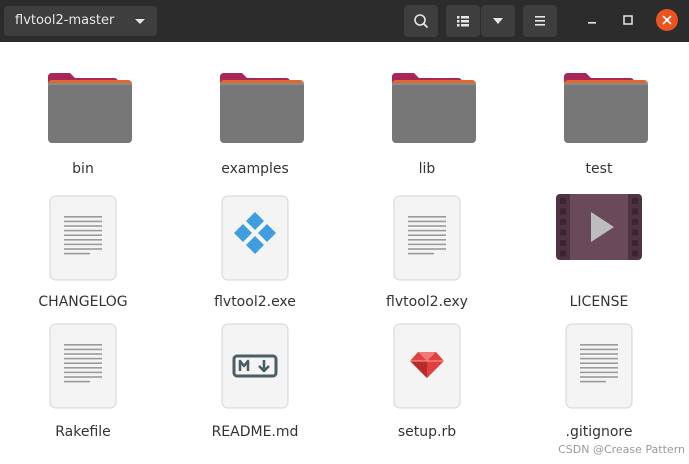  What do you see at coordinates (427, 169) in the screenshot?
I see `item-label: lib` at bounding box center [427, 169].